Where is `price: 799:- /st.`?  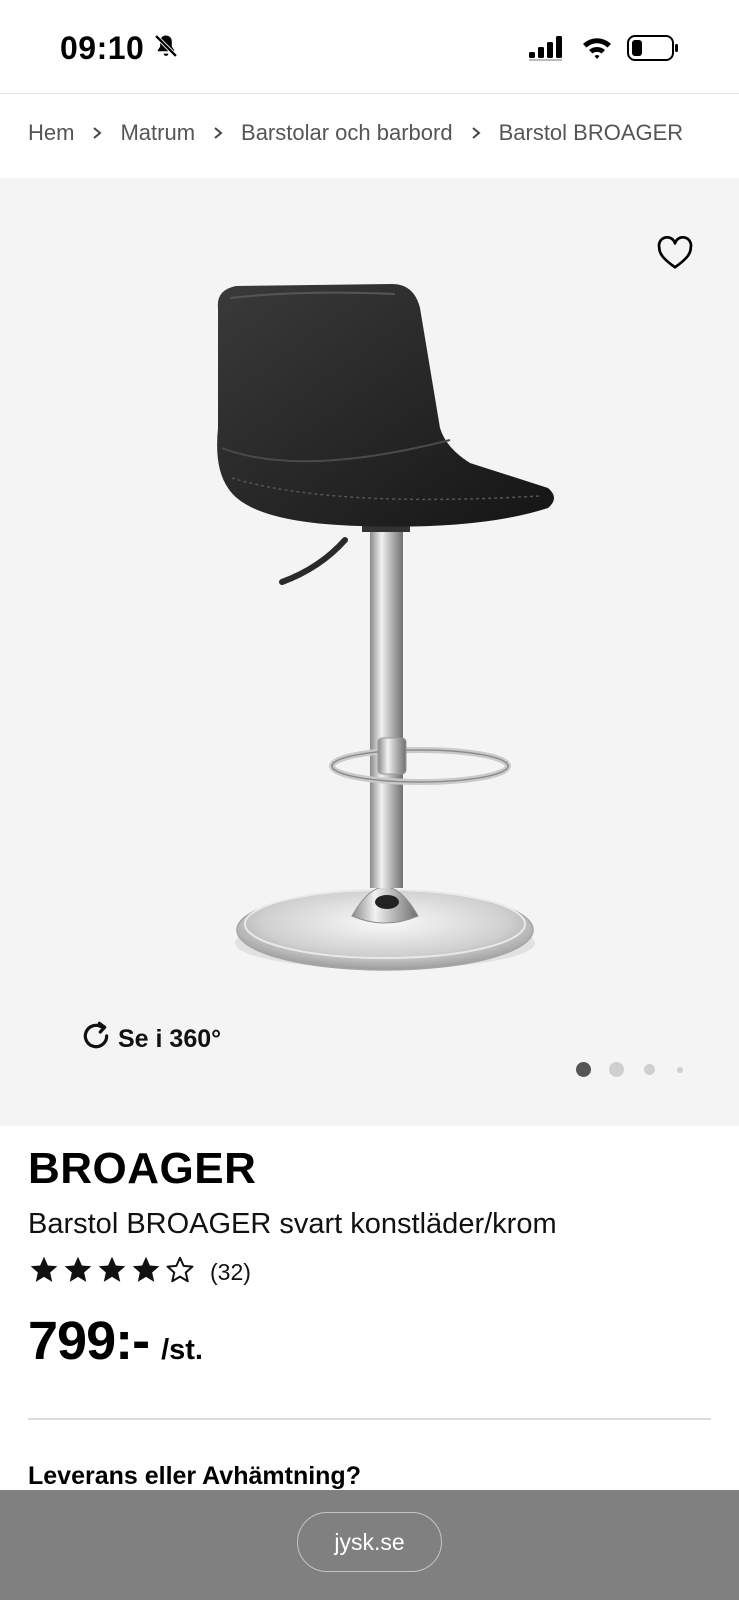
price: 799:- /st. is located at coordinates (115, 1341).